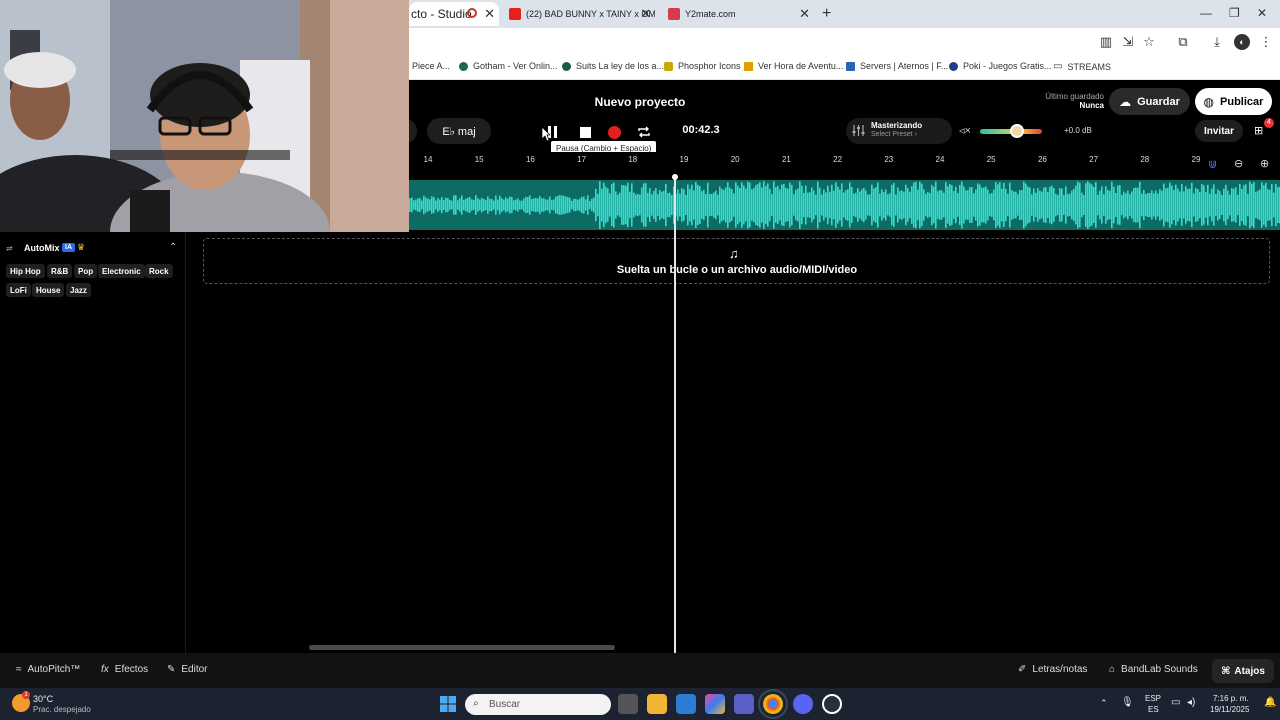 This screenshot has height=720, width=1280. I want to click on loop-button, so click(644, 132).